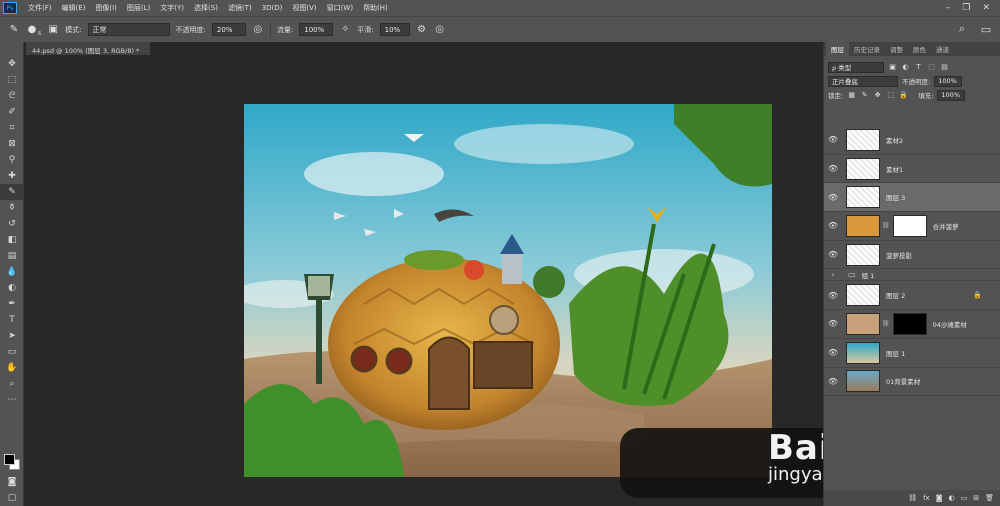  I want to click on layer-row: 👁 菠萝投影, so click(912, 255).